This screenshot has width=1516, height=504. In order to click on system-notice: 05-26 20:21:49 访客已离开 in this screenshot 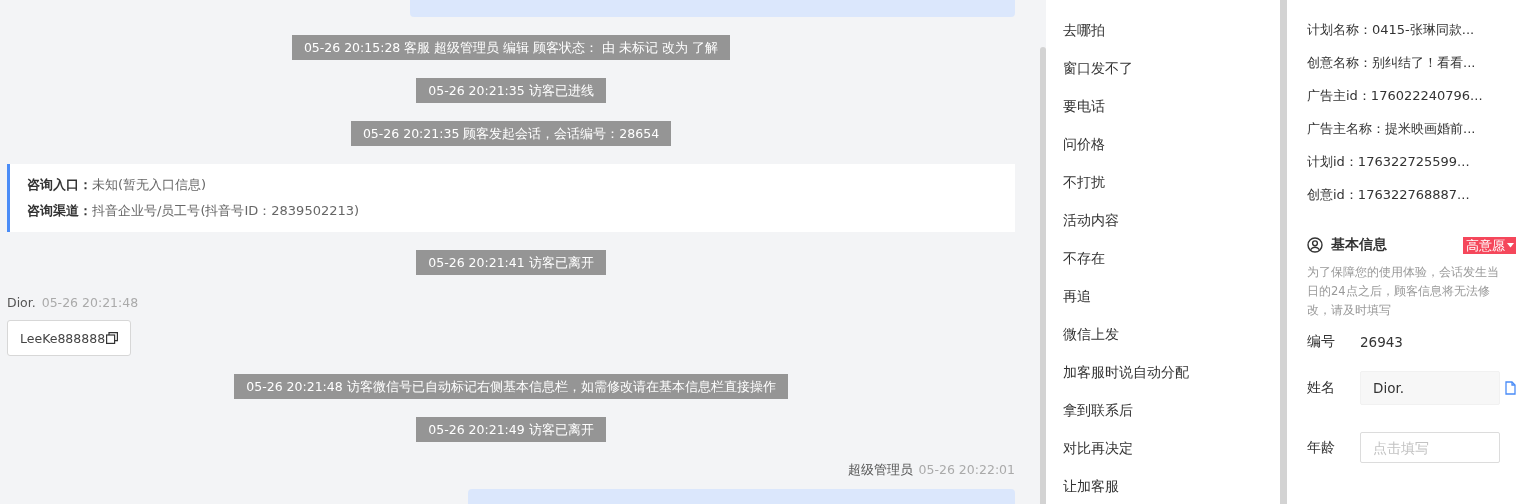, I will do `click(511, 429)`.